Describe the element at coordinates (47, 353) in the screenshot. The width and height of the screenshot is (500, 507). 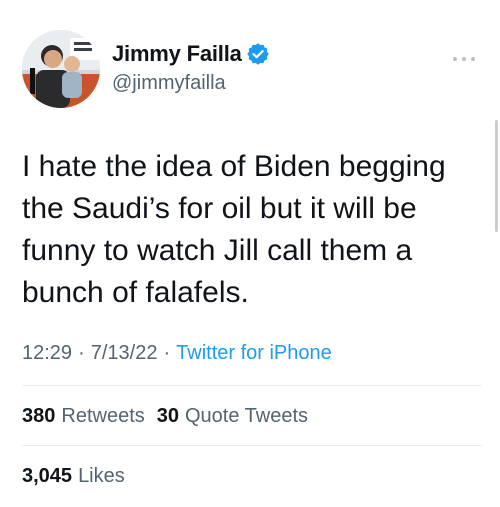
I see `tweet-time: 12:29` at that location.